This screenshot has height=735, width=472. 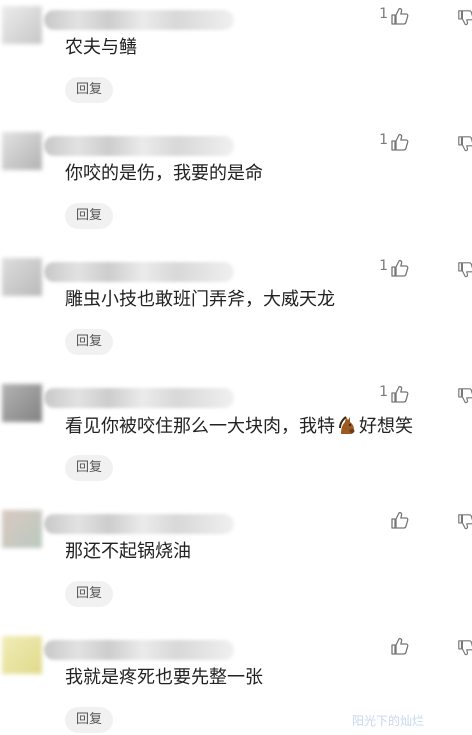 I want to click on comment-text: 看见你被咬住那么一大块肉，我特 好想笑, so click(x=239, y=426).